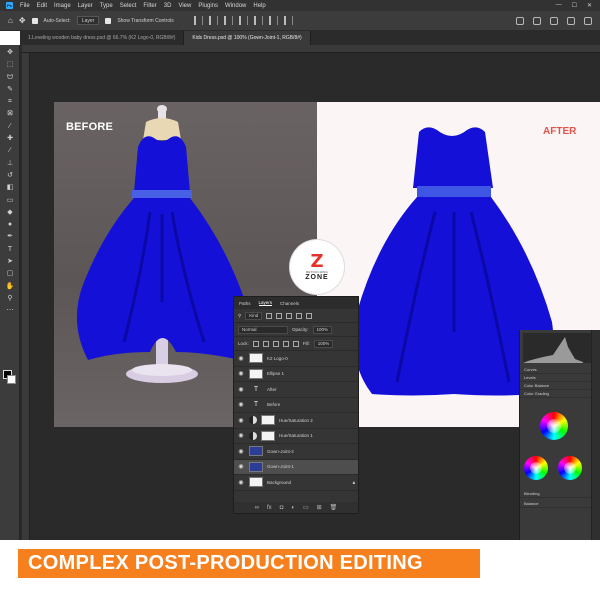 This screenshot has width=600, height=600. Describe the element at coordinates (306, 507) in the screenshot. I see `folder-icon: ▭` at that location.